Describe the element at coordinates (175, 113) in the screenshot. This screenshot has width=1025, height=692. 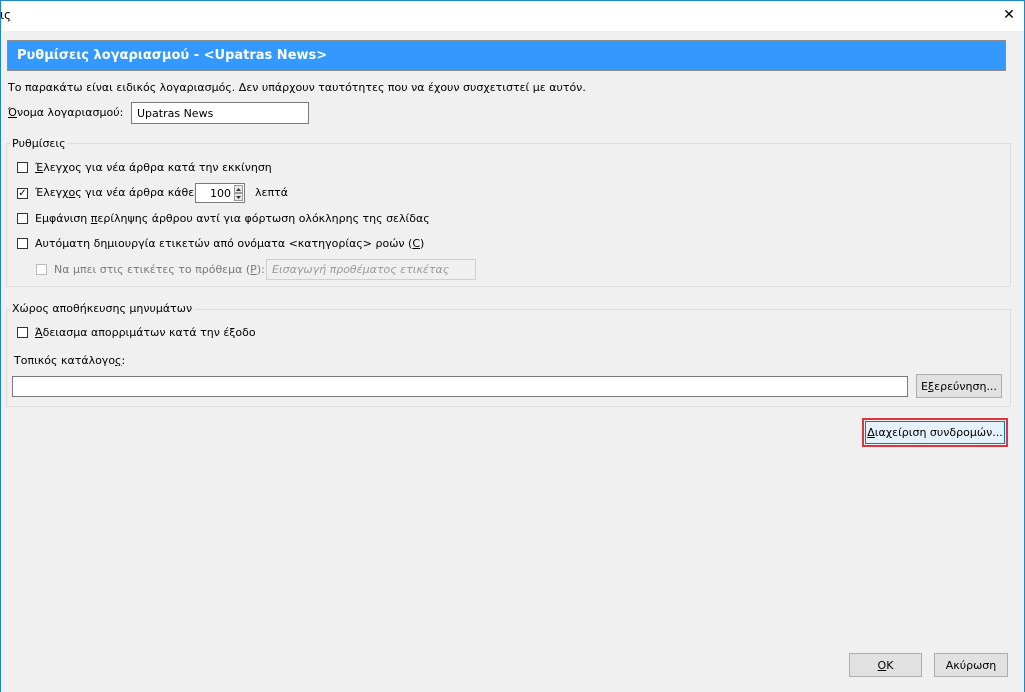
I see `account-name-value: Upatras News` at that location.